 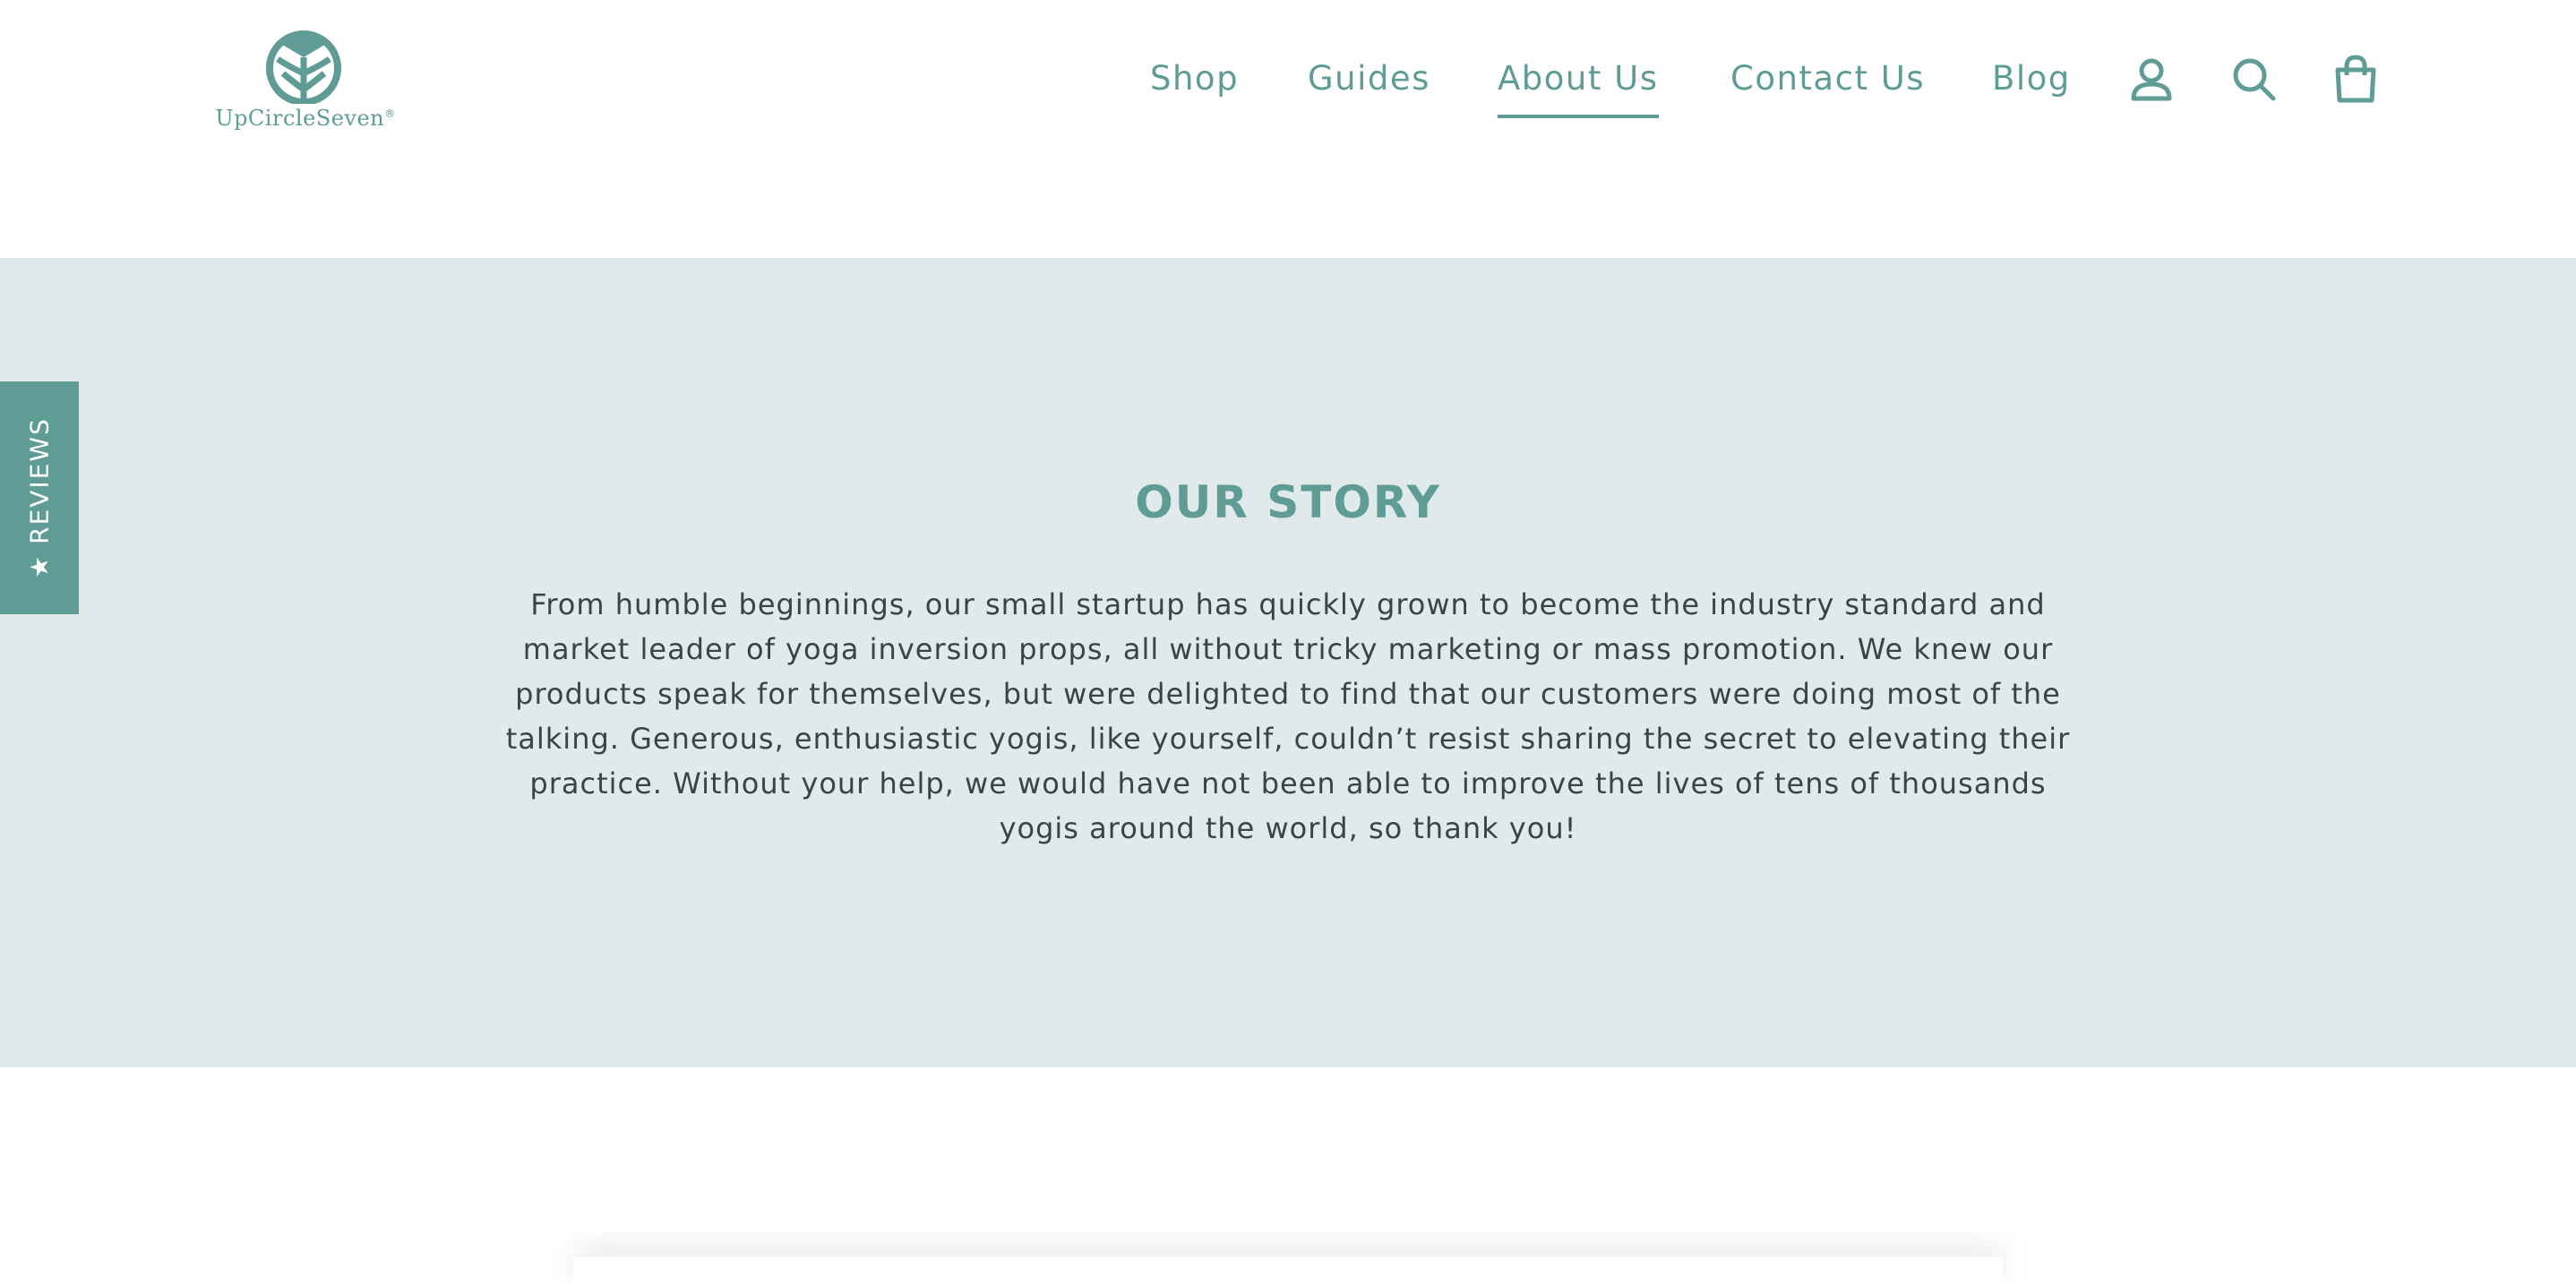 I want to click on registered-mark: ®, so click(x=390, y=113).